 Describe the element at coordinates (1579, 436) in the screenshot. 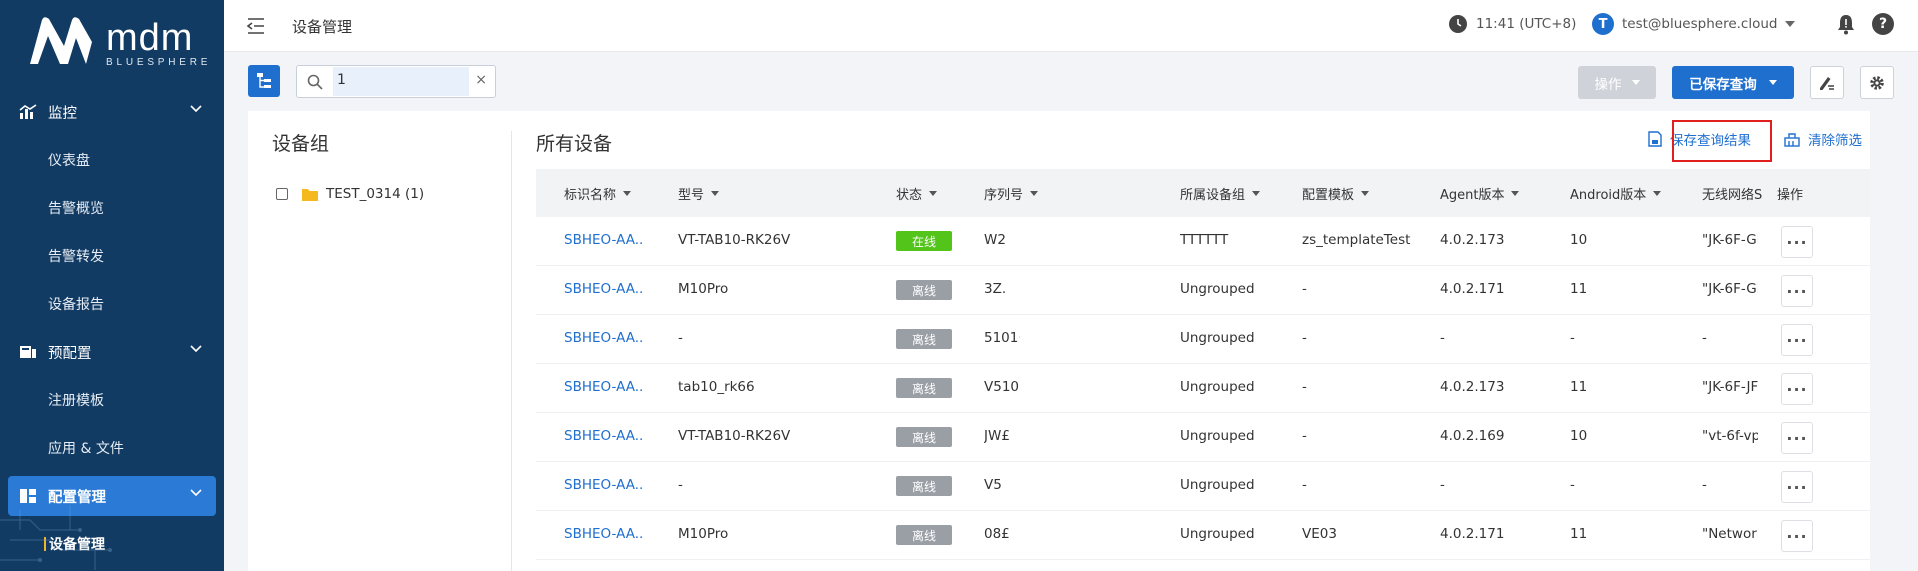

I see `android-version: 10` at that location.